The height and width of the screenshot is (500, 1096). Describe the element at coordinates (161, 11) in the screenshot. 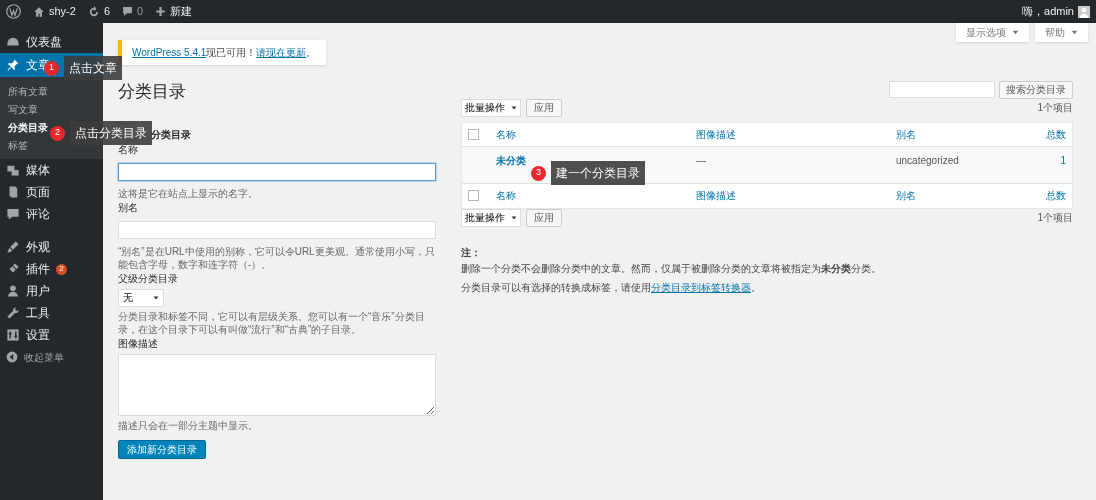

I see `plus-icon` at that location.